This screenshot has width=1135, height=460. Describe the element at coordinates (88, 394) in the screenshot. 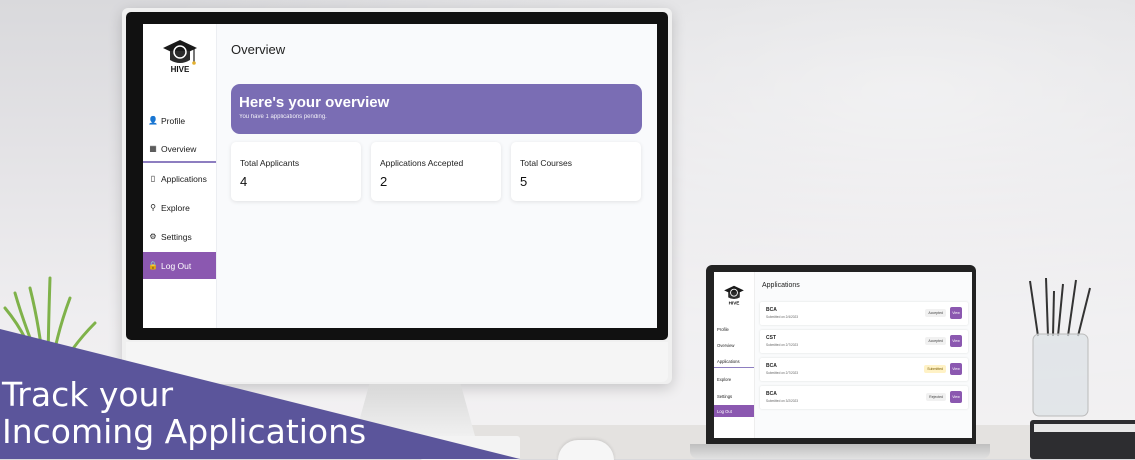

I see `caption-line-1: Track your` at that location.